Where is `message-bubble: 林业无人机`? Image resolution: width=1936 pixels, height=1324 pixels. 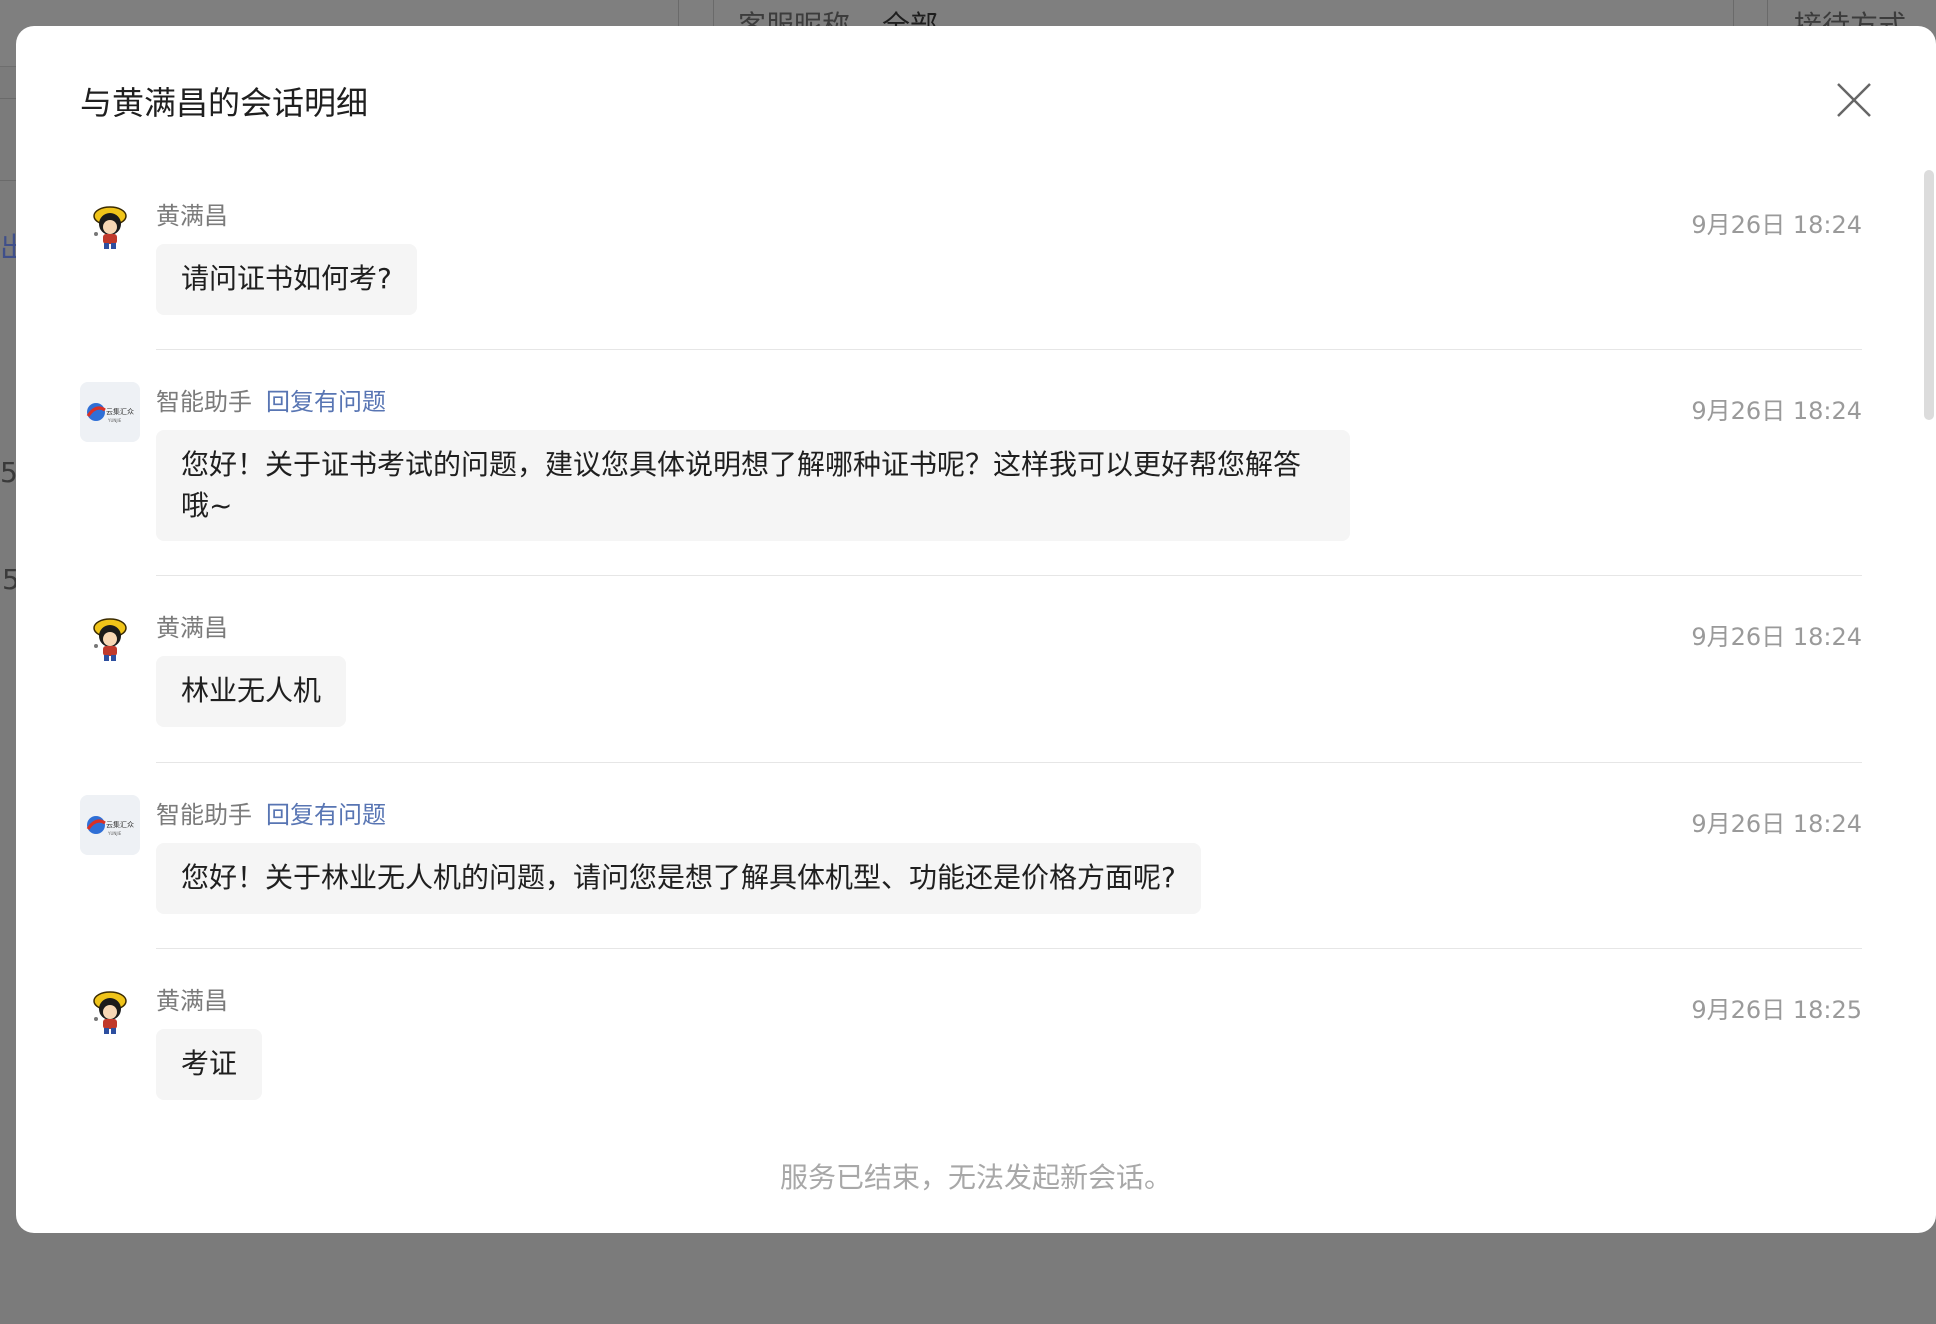 message-bubble: 林业无人机 is located at coordinates (251, 691).